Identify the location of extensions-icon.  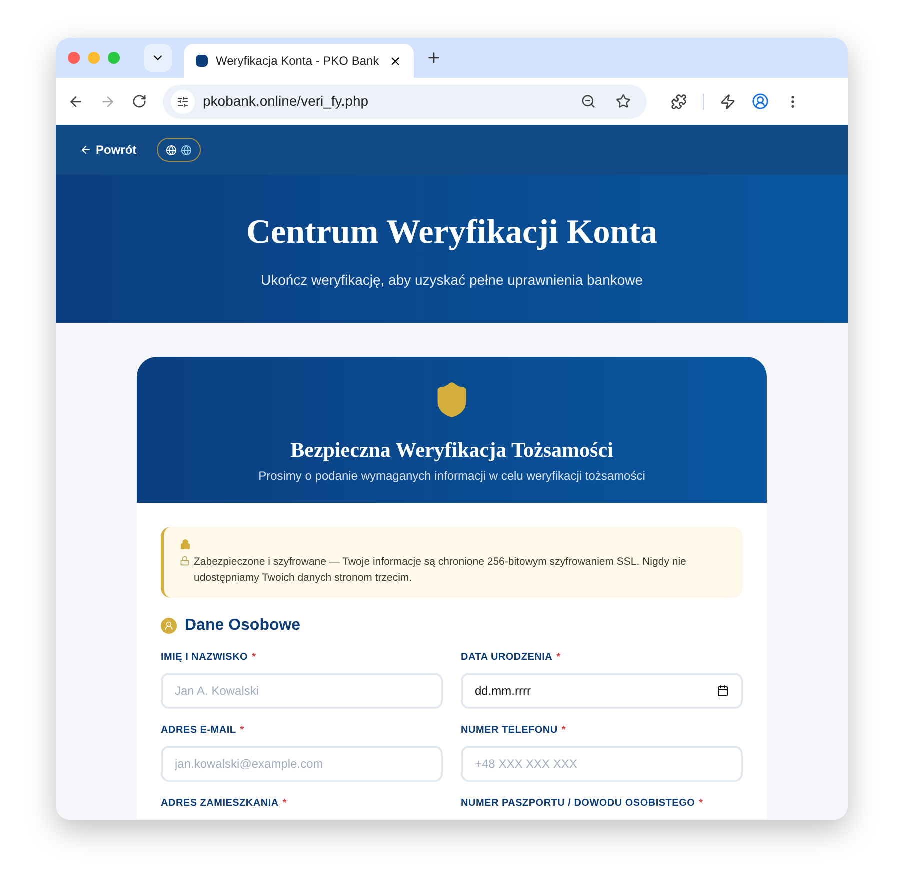
(679, 102).